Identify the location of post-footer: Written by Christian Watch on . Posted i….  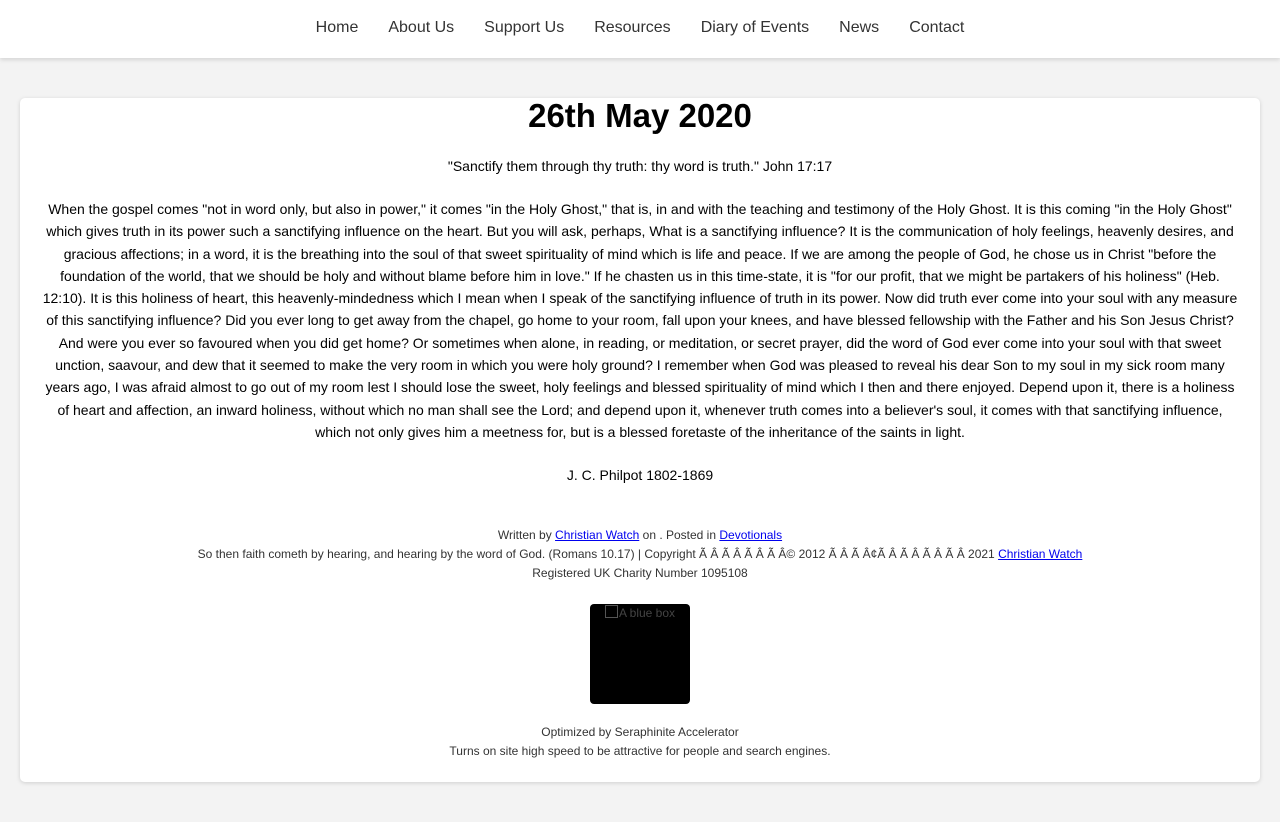
(640, 554).